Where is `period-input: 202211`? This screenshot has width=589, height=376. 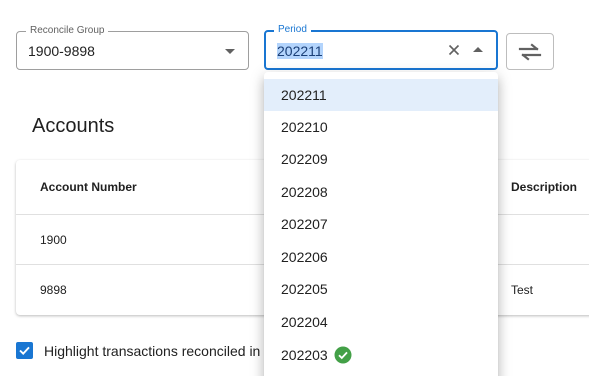 period-input: 202211 is located at coordinates (300, 51).